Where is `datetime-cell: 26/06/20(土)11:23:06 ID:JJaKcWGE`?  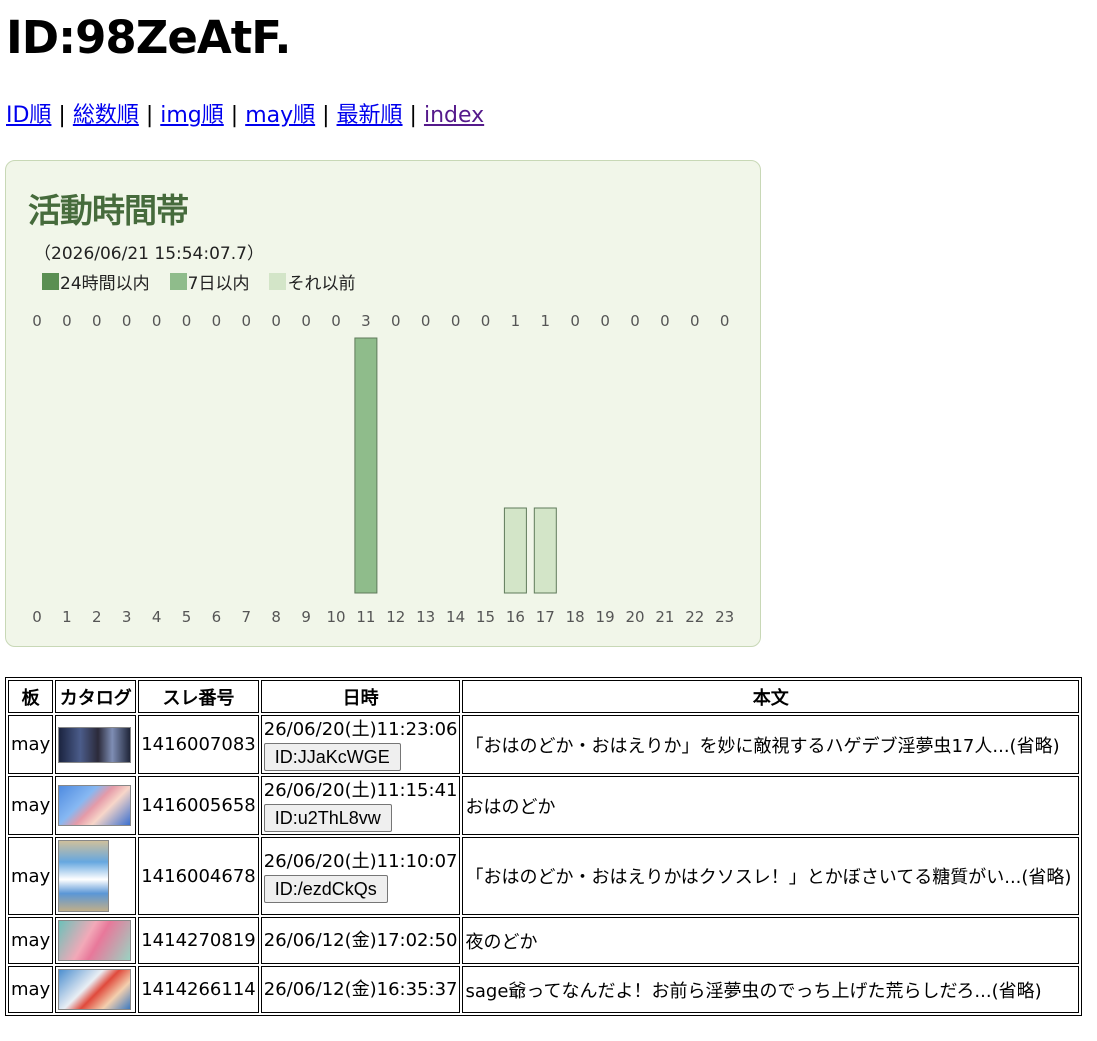 datetime-cell: 26/06/20(土)11:23:06 ID:JJaKcWGE is located at coordinates (360, 744).